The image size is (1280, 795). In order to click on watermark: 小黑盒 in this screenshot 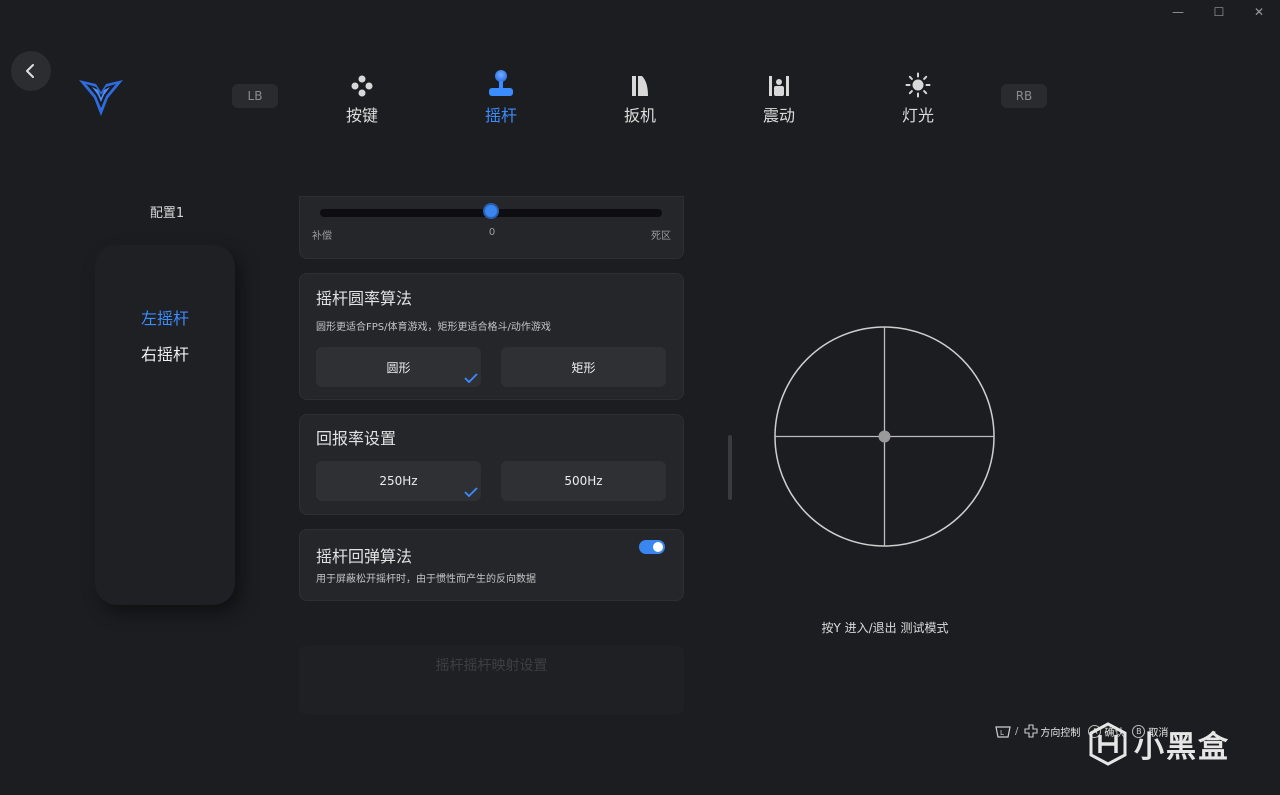, I will do `click(1159, 744)`.